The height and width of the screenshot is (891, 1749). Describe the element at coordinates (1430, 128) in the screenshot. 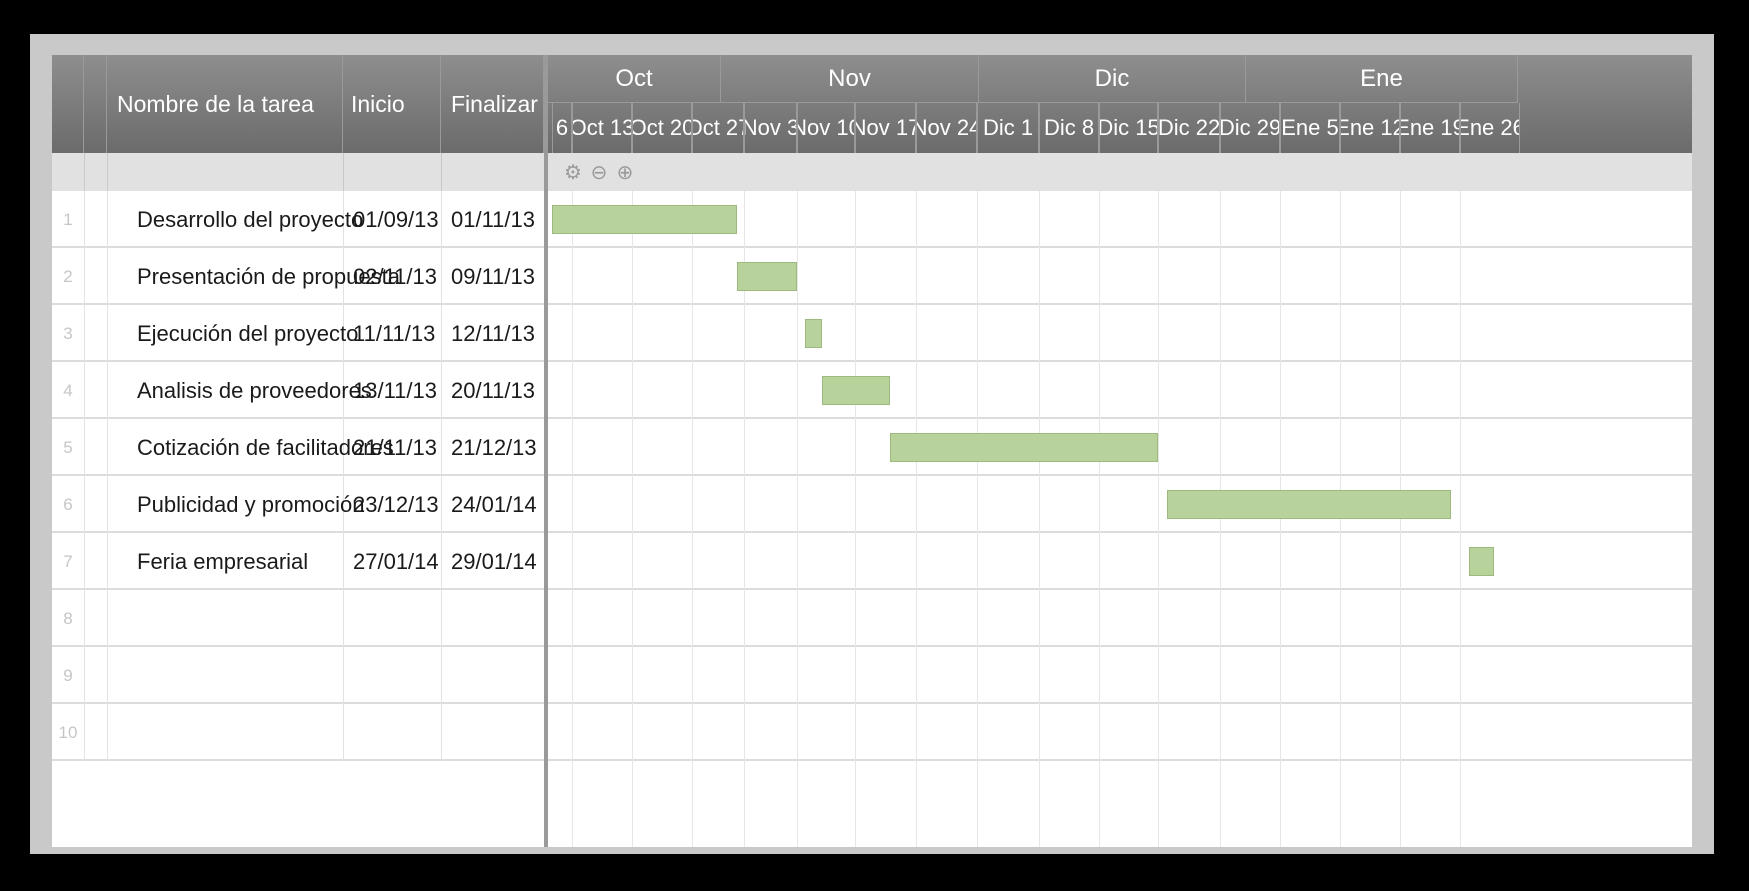

I see `timeline-week: Ene 19` at that location.